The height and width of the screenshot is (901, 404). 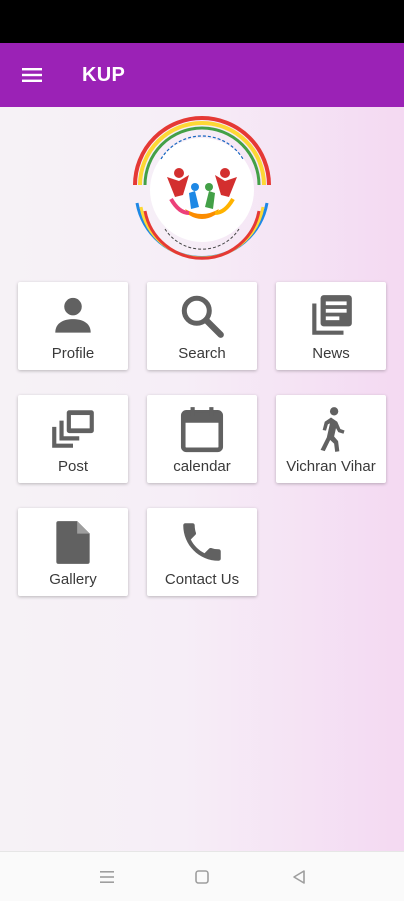 I want to click on kup-logo, so click(x=202, y=190).